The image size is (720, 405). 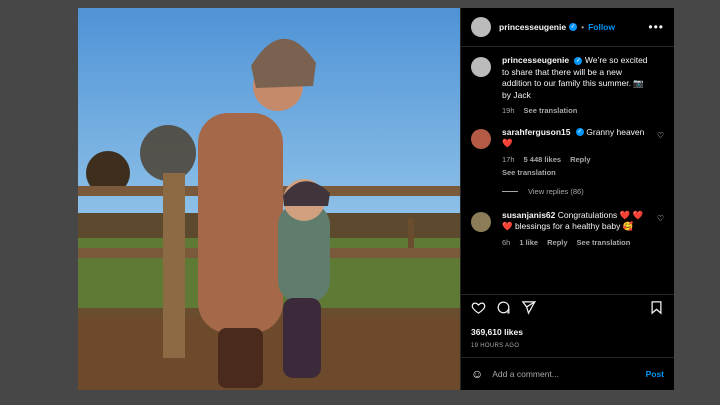 I want to click on follow-button: Follow, so click(x=601, y=27).